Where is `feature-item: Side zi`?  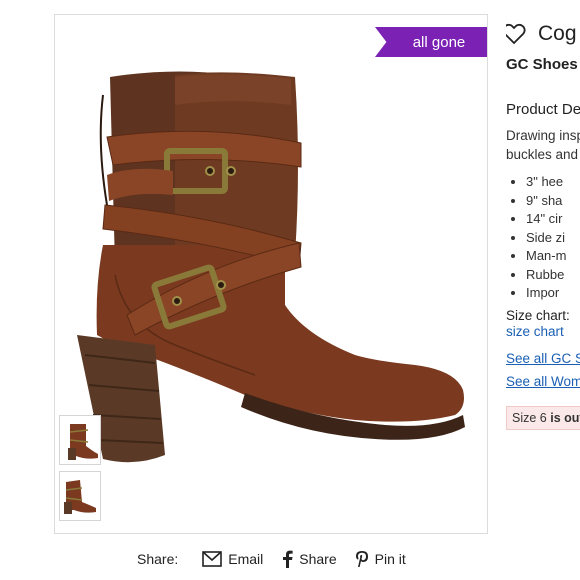 feature-item: Side zi is located at coordinates (546, 238).